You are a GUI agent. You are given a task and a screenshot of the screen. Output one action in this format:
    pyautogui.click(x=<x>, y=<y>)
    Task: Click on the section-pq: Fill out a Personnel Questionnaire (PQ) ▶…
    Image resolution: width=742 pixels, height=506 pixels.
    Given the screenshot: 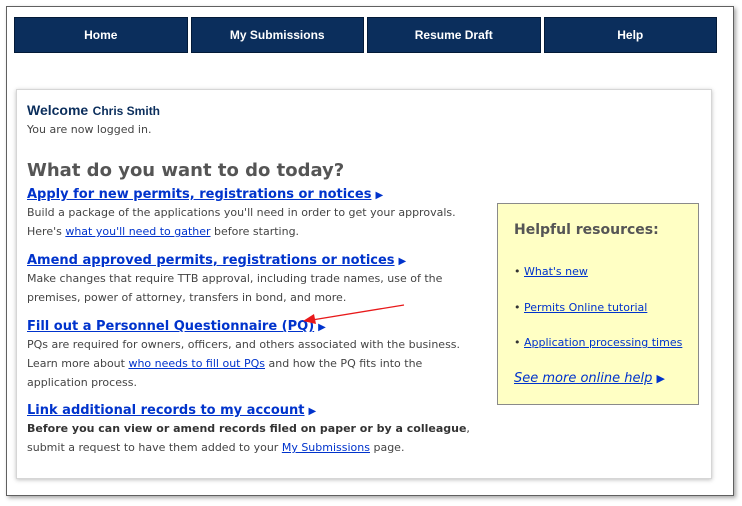 What is the action you would take?
    pyautogui.click(x=257, y=353)
    